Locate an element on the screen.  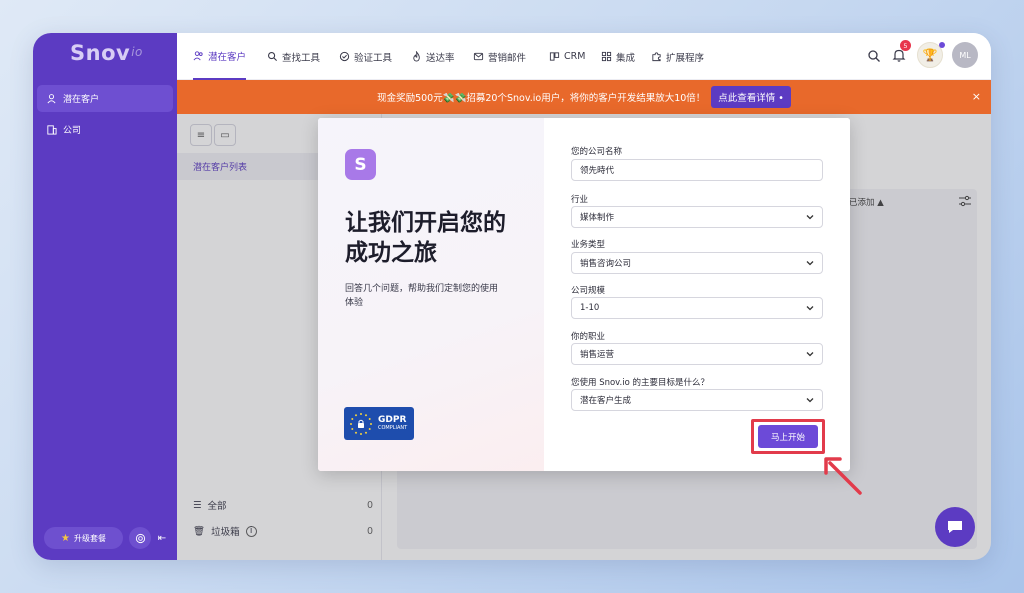
lifebuoy-icon is located at coordinates (140, 538).